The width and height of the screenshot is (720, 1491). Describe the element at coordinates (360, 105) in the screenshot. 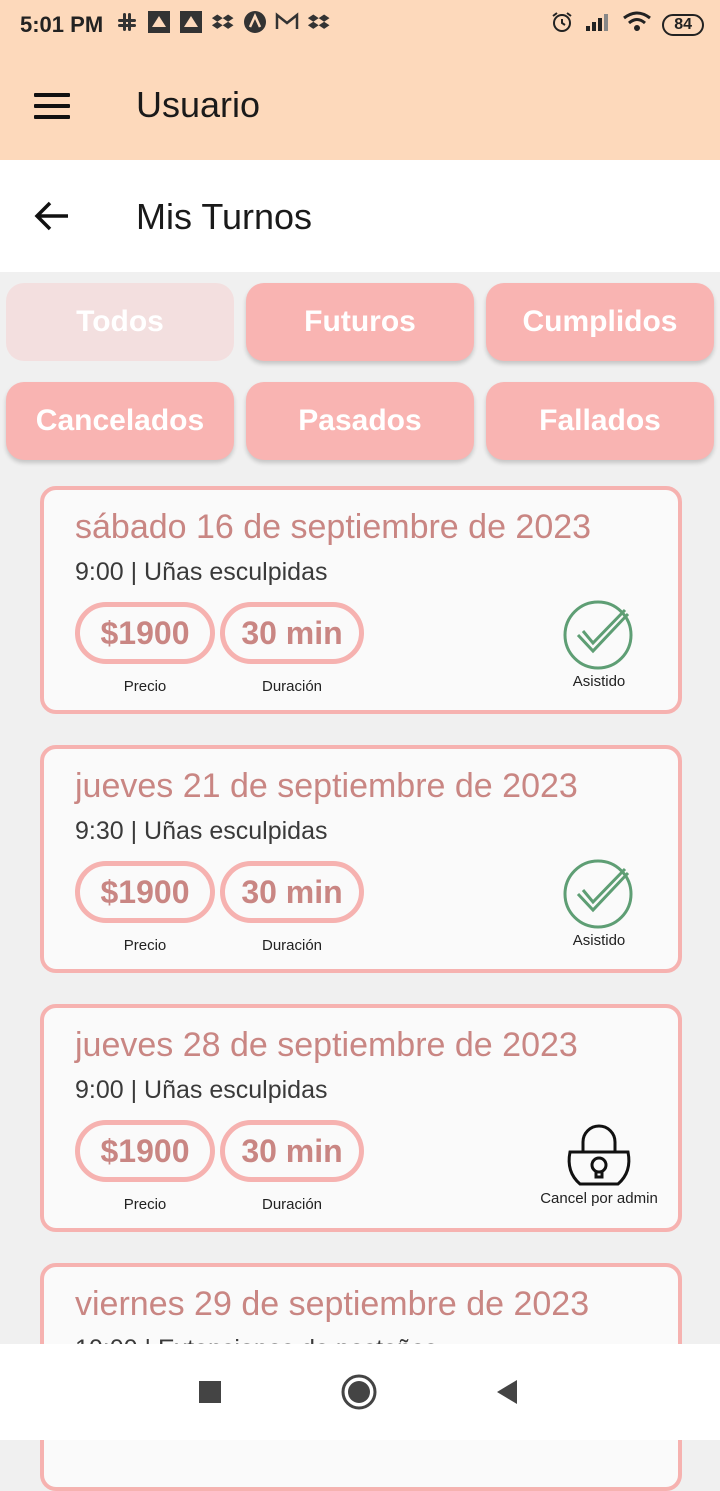

I see `app-bar: Usuario` at that location.